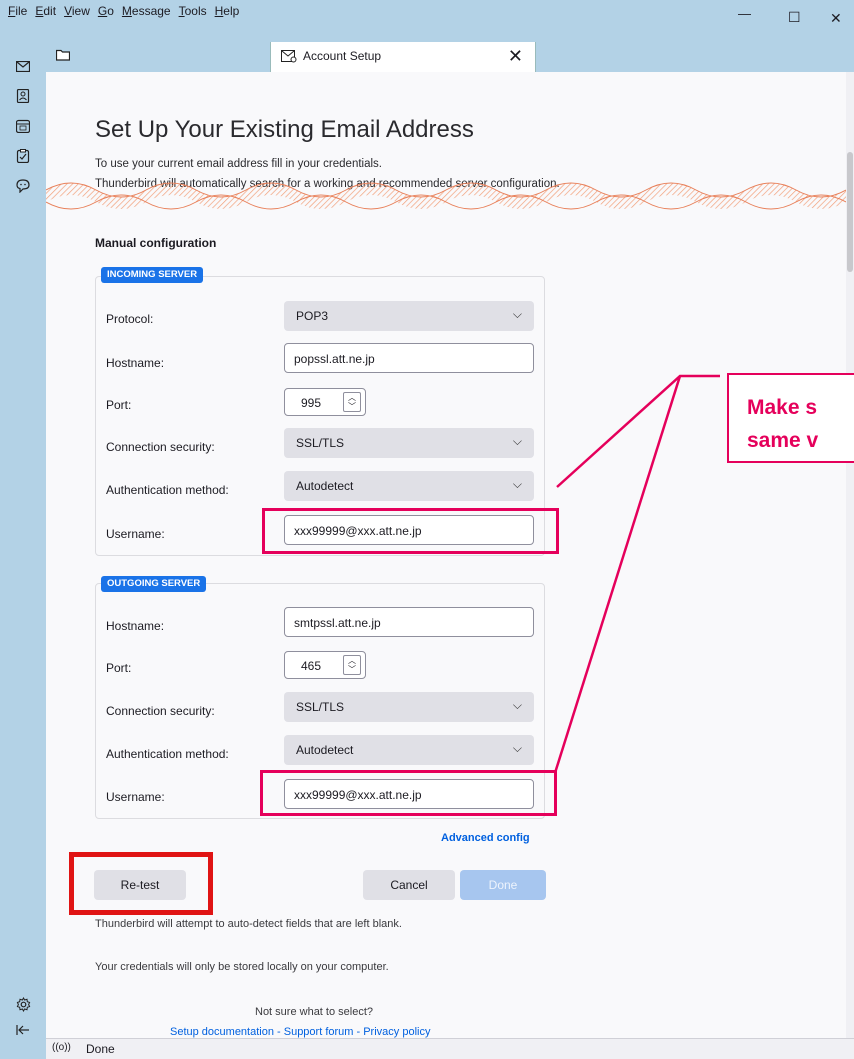 Image resolution: width=854 pixels, height=1059 pixels. Describe the element at coordinates (23, 96) in the screenshot. I see `address-book-icon` at that location.